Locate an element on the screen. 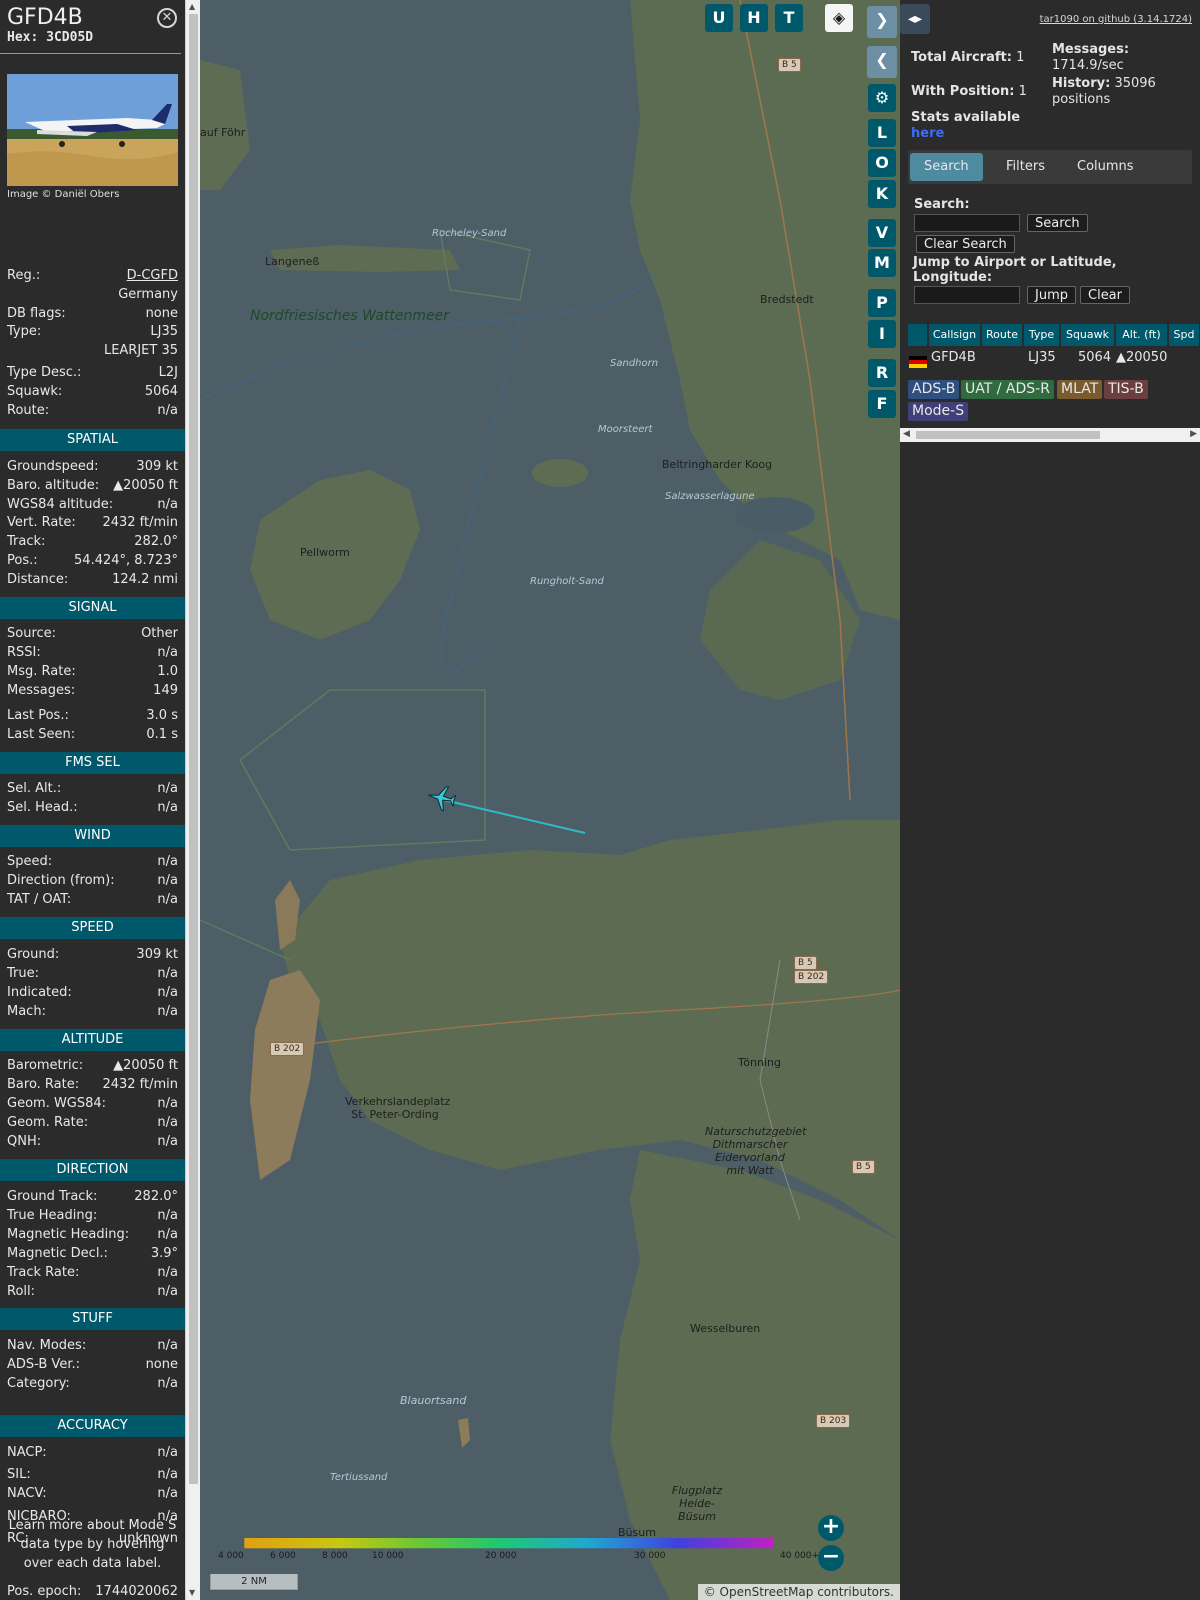  jump-input is located at coordinates (967, 295).